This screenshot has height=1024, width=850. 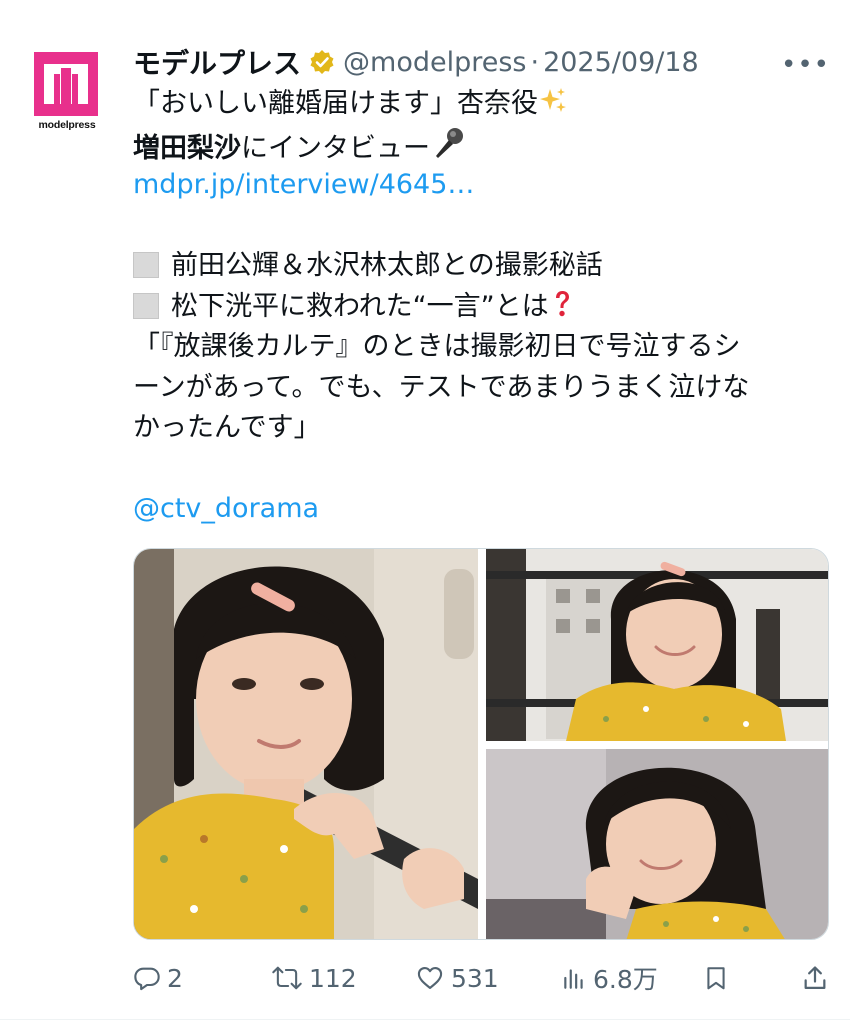 What do you see at coordinates (175, 978) in the screenshot?
I see `reply-count: 2` at bounding box center [175, 978].